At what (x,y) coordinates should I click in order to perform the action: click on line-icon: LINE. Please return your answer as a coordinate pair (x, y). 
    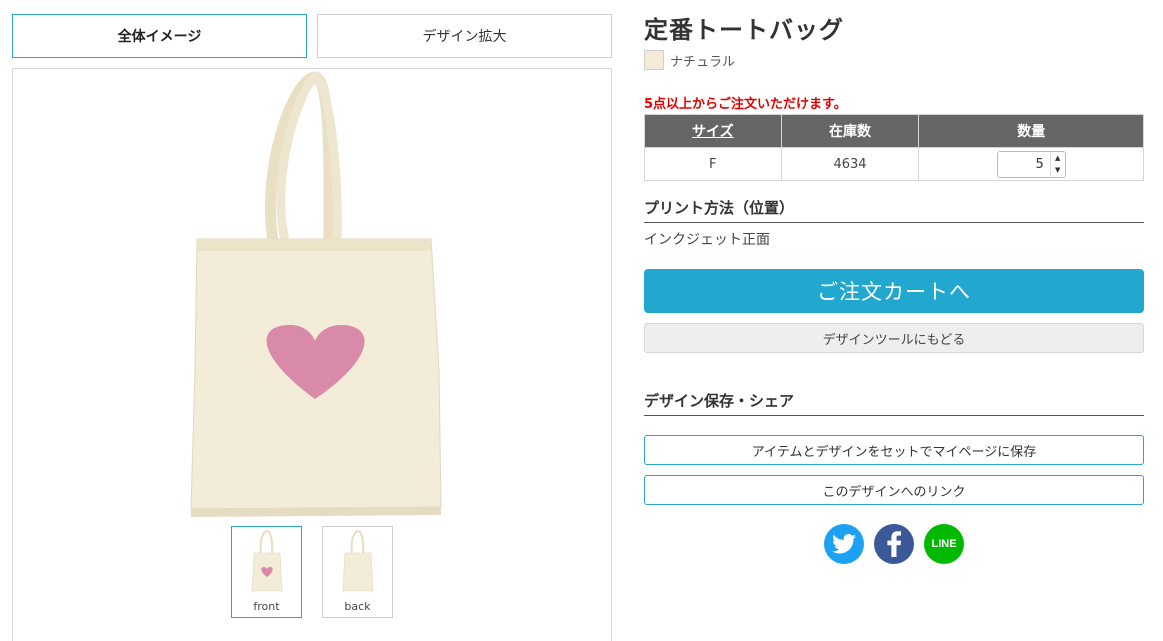
    Looking at the image, I should click on (944, 544).